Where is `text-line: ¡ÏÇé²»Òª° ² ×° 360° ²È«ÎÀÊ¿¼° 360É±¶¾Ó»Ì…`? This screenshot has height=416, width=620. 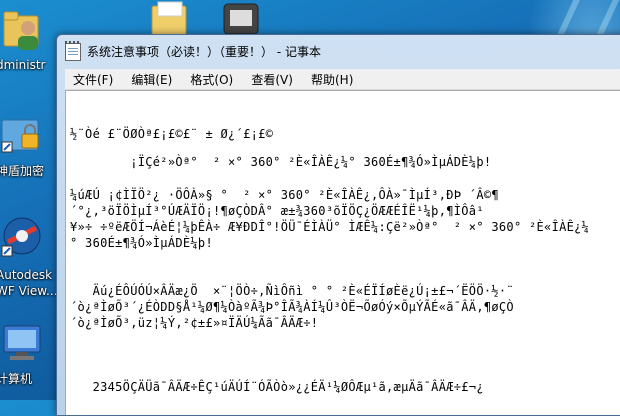 text-line: ¡ÏÇé²»Òª° ² ×° 360° ²È«ÎÀÊ¿¼° 360É±¶¾Ó»Ì… is located at coordinates (281, 162).